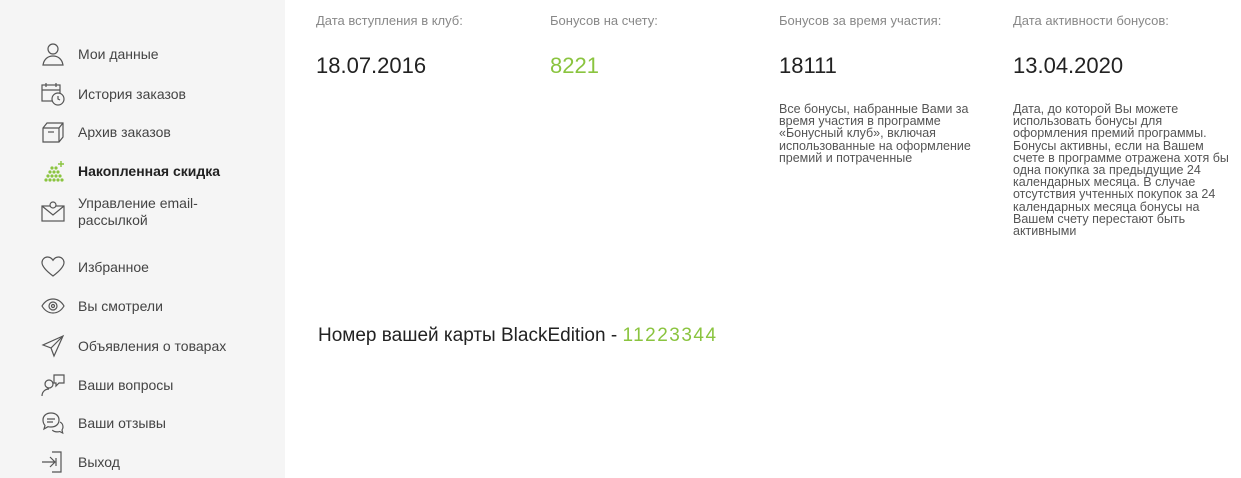  Describe the element at coordinates (124, 131) in the screenshot. I see `sidebar-item-label: Архив заказов` at that location.